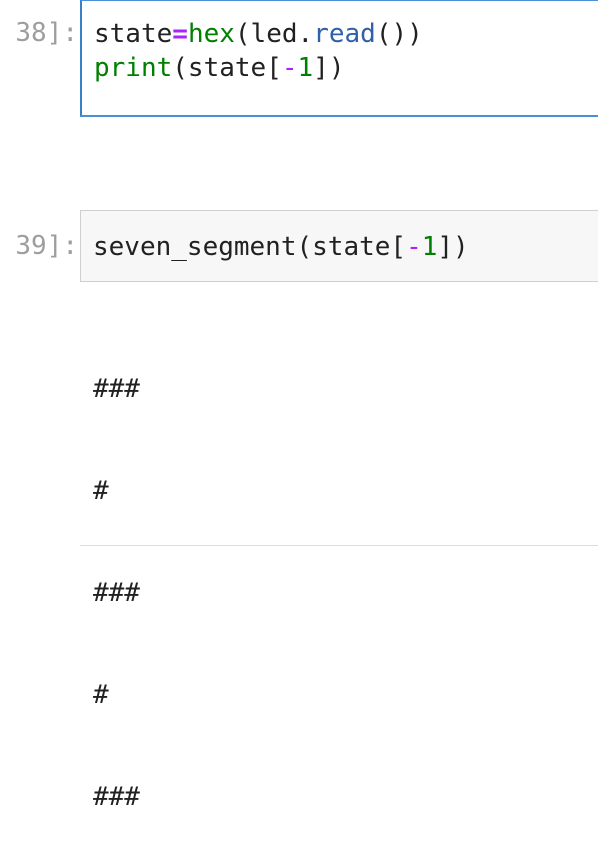  I want to click on cell-39-output: ### # ### # ###, so click(116, 576).